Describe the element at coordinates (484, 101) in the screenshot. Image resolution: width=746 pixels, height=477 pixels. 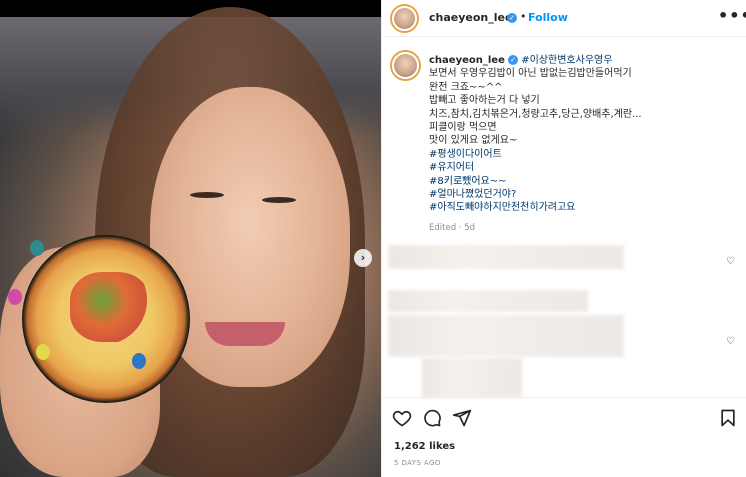
I see `caption-line: 밥빼고 좋아하는거 다 넣기` at that location.